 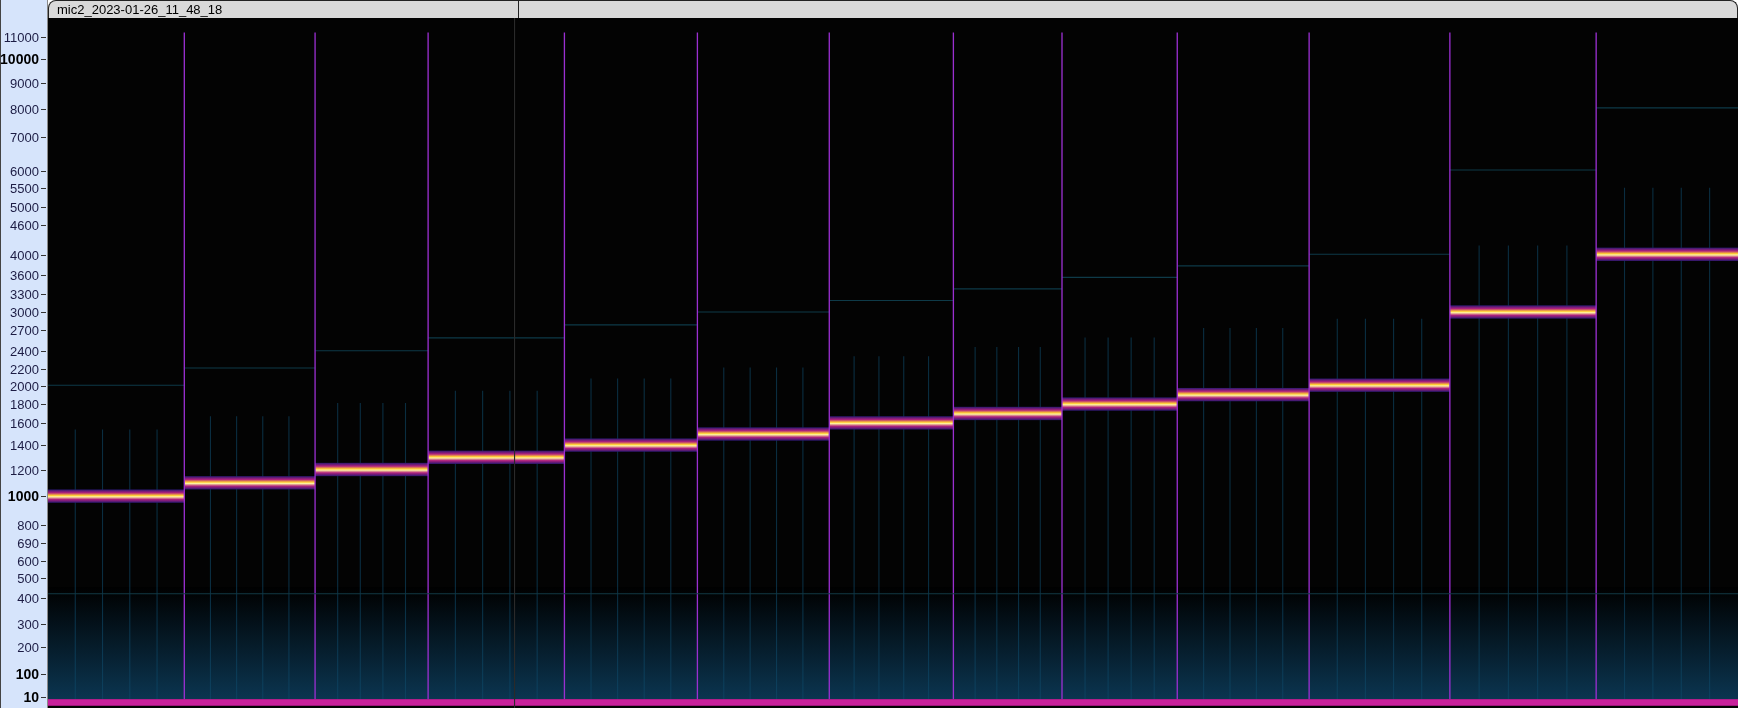 What do you see at coordinates (24, 386) in the screenshot?
I see `axis-label: 2000` at bounding box center [24, 386].